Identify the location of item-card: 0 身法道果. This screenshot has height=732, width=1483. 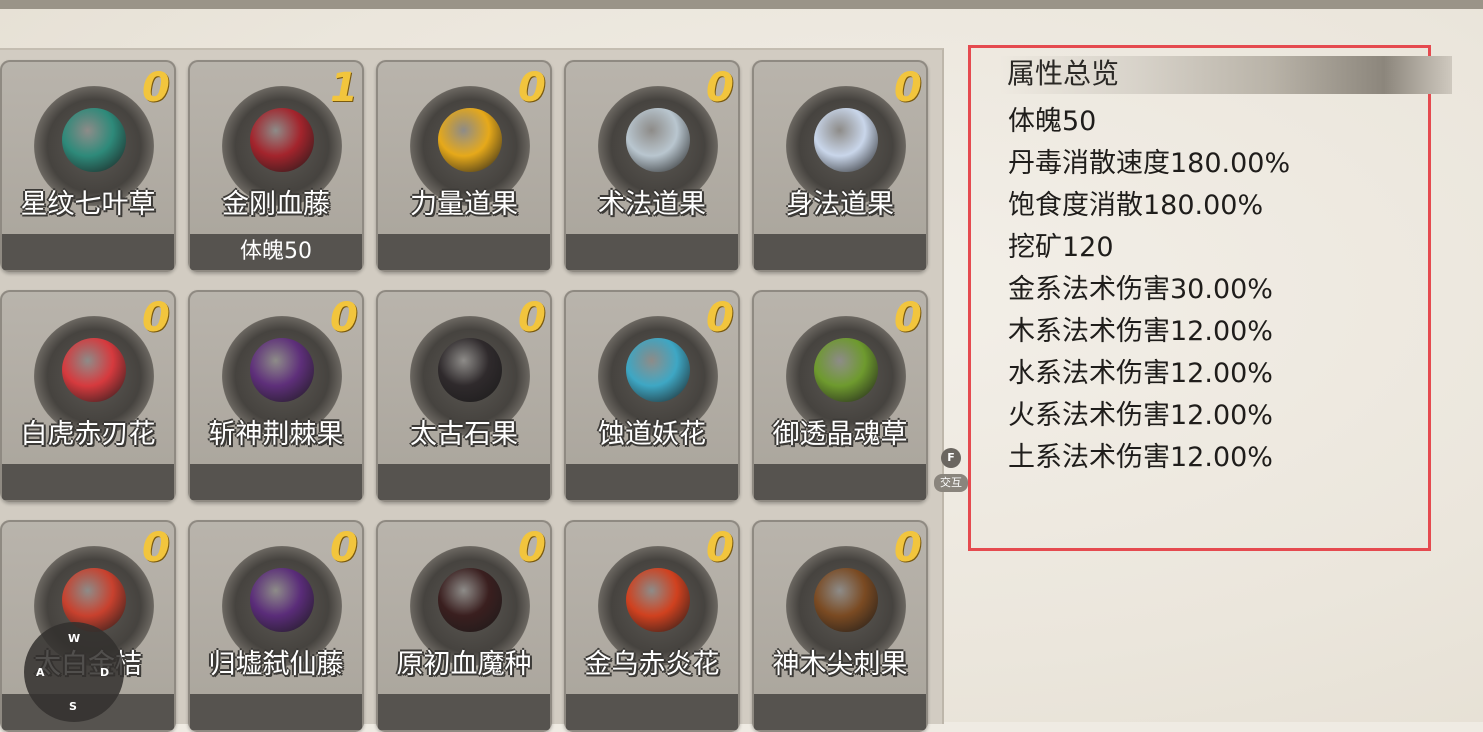
(840, 166).